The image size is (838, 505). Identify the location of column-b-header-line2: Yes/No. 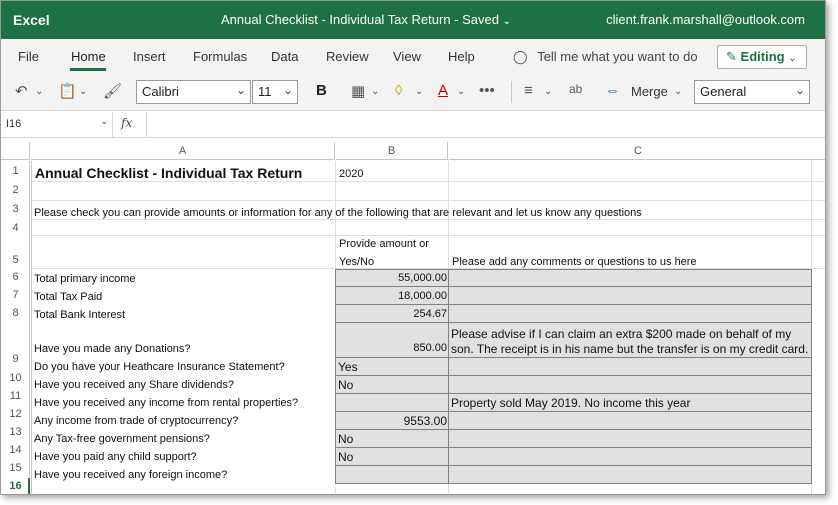
(356, 262).